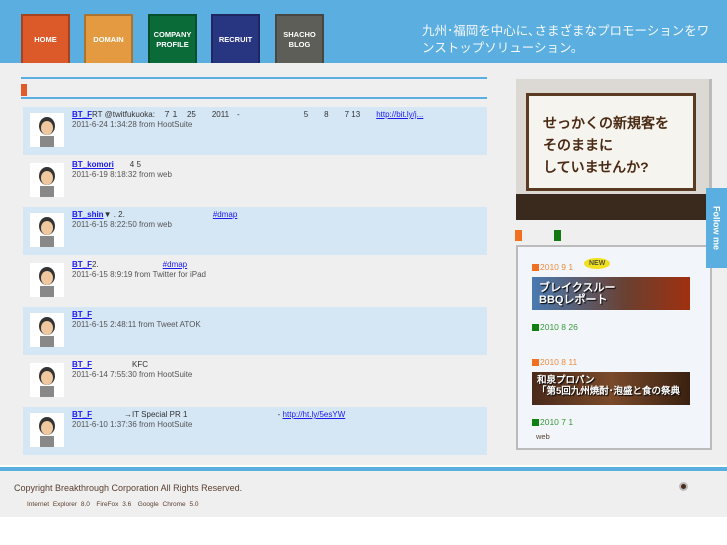  I want to click on tweet-meta: 2011-6-15 8:22:50 from web, so click(122, 224).